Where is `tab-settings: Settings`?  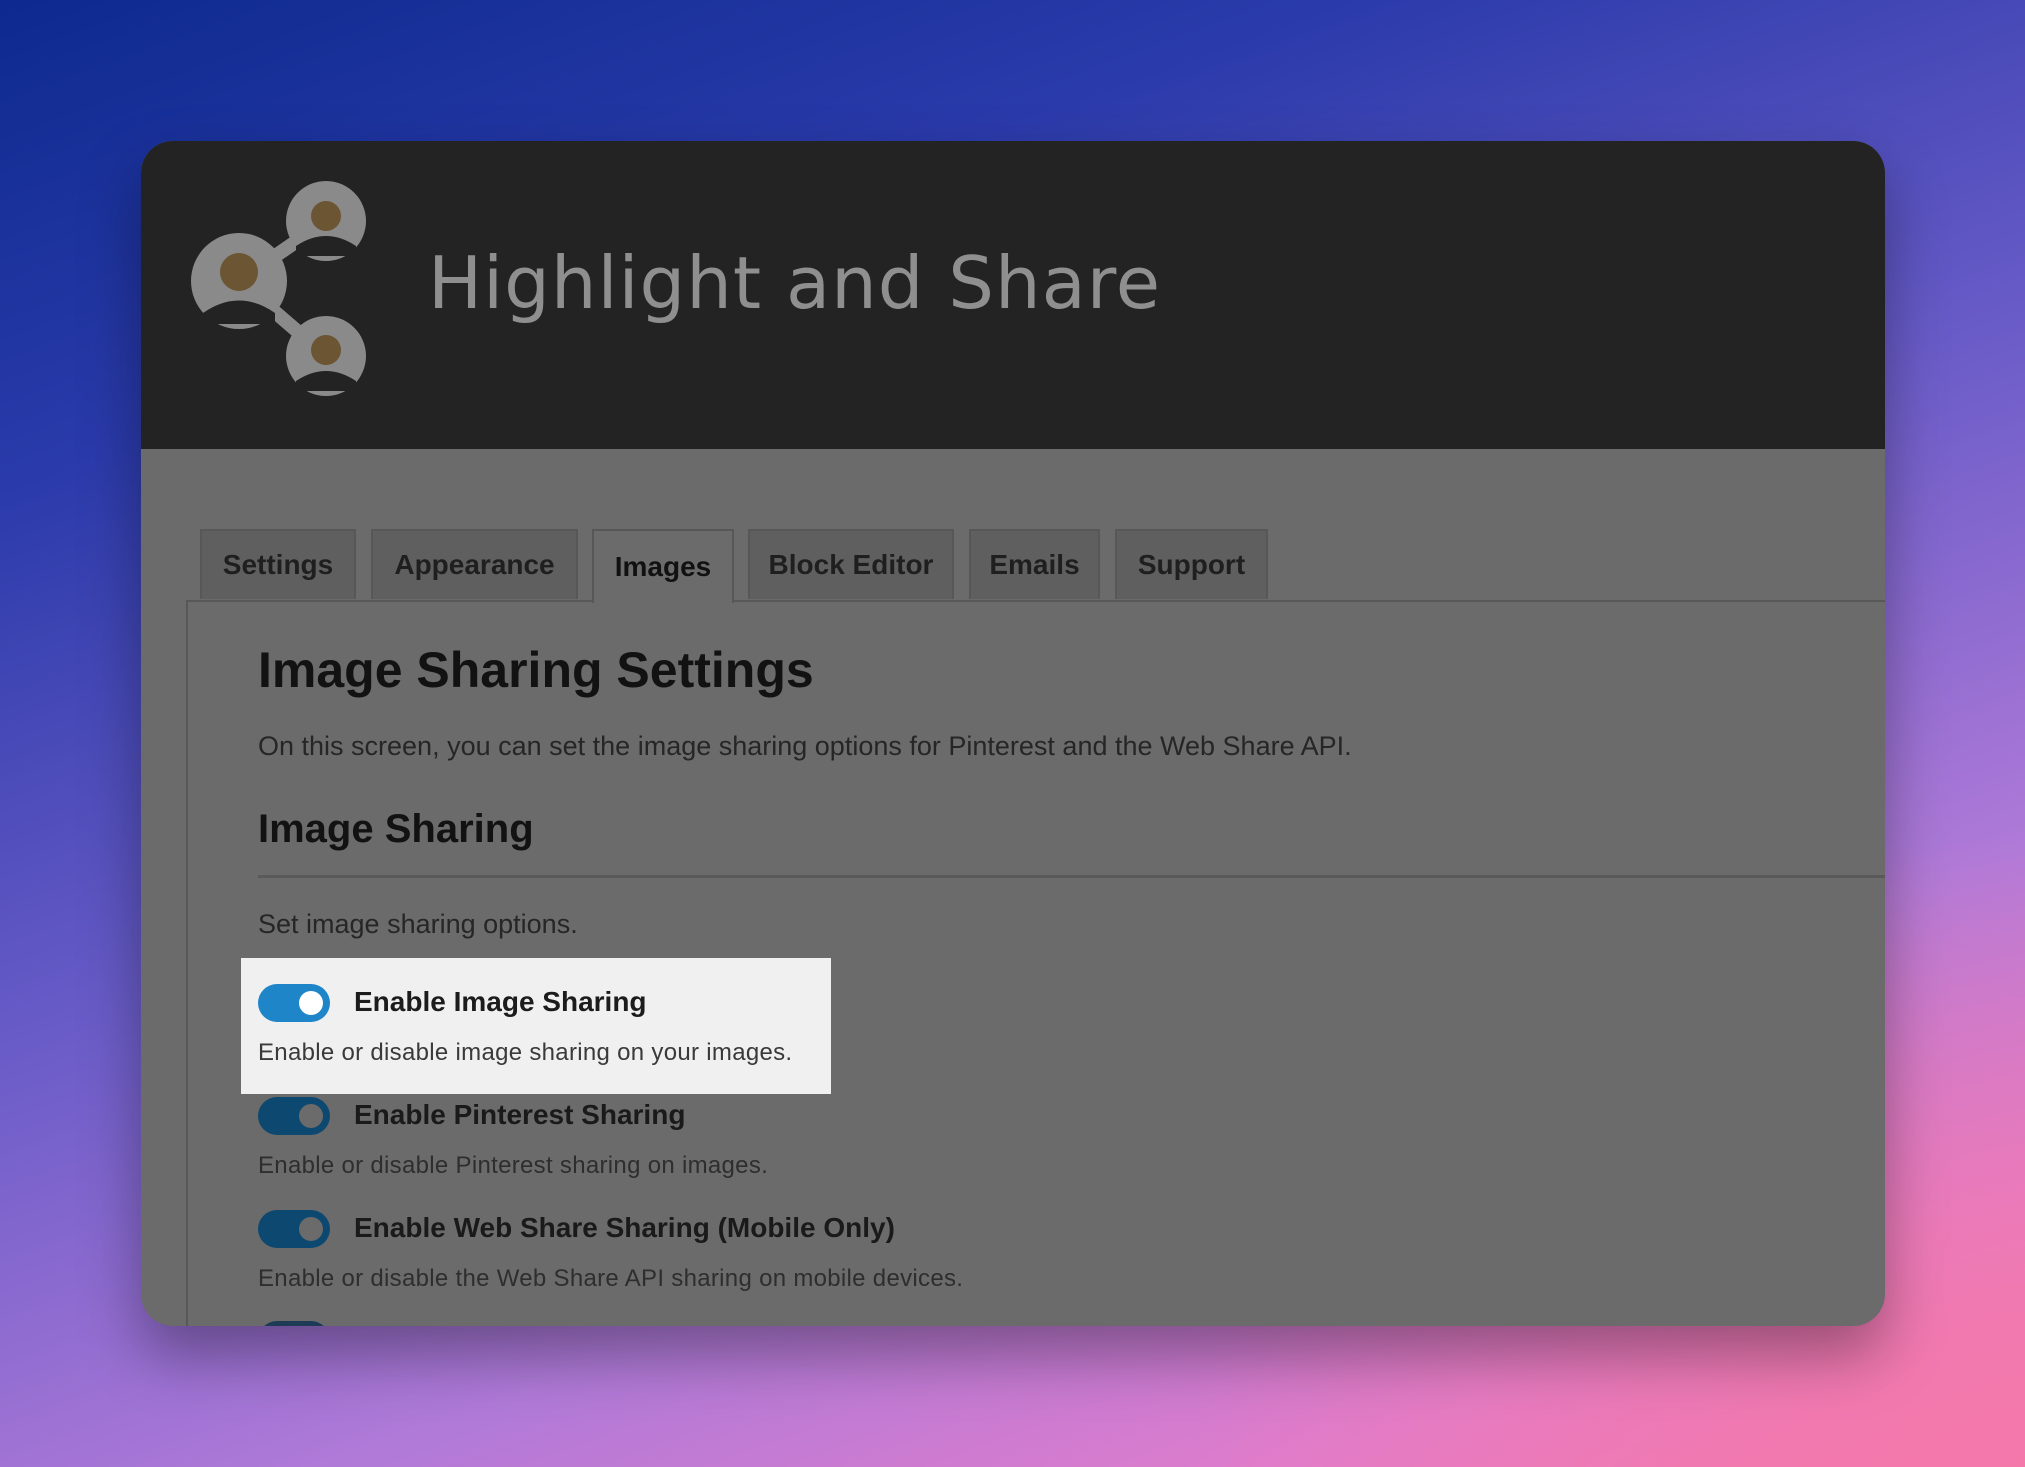
tab-settings: Settings is located at coordinates (278, 564).